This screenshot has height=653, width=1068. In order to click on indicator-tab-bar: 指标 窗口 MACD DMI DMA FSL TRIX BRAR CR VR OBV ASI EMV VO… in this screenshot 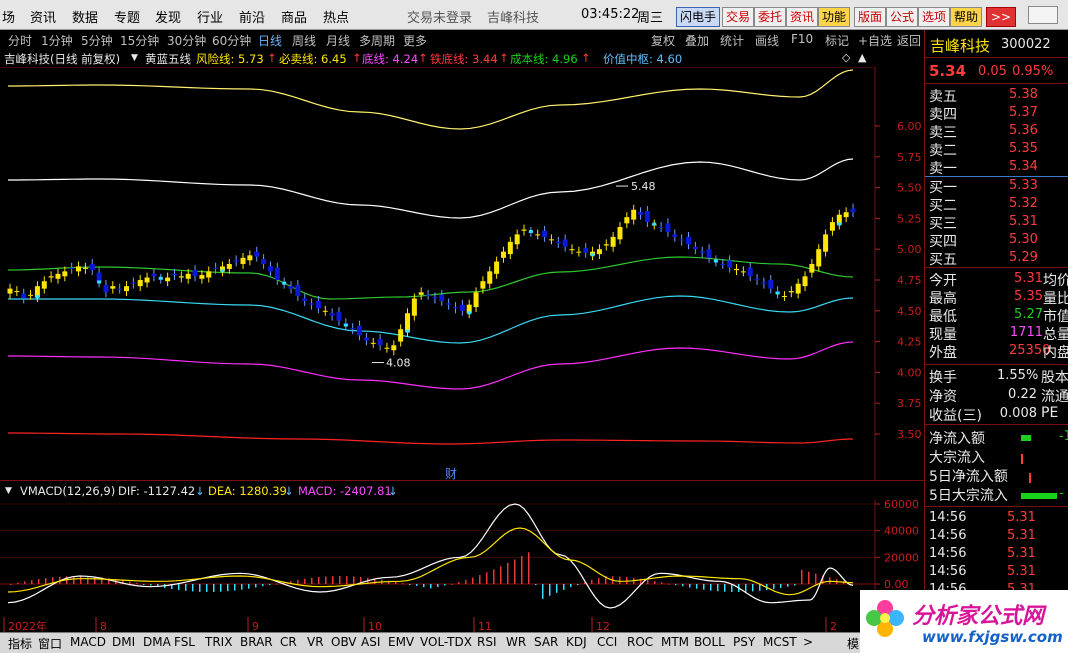, I will do `click(430, 642)`.